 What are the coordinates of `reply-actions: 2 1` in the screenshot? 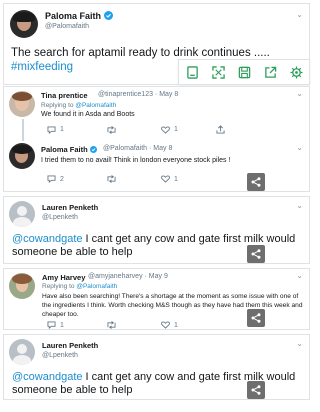 It's located at (131, 179).